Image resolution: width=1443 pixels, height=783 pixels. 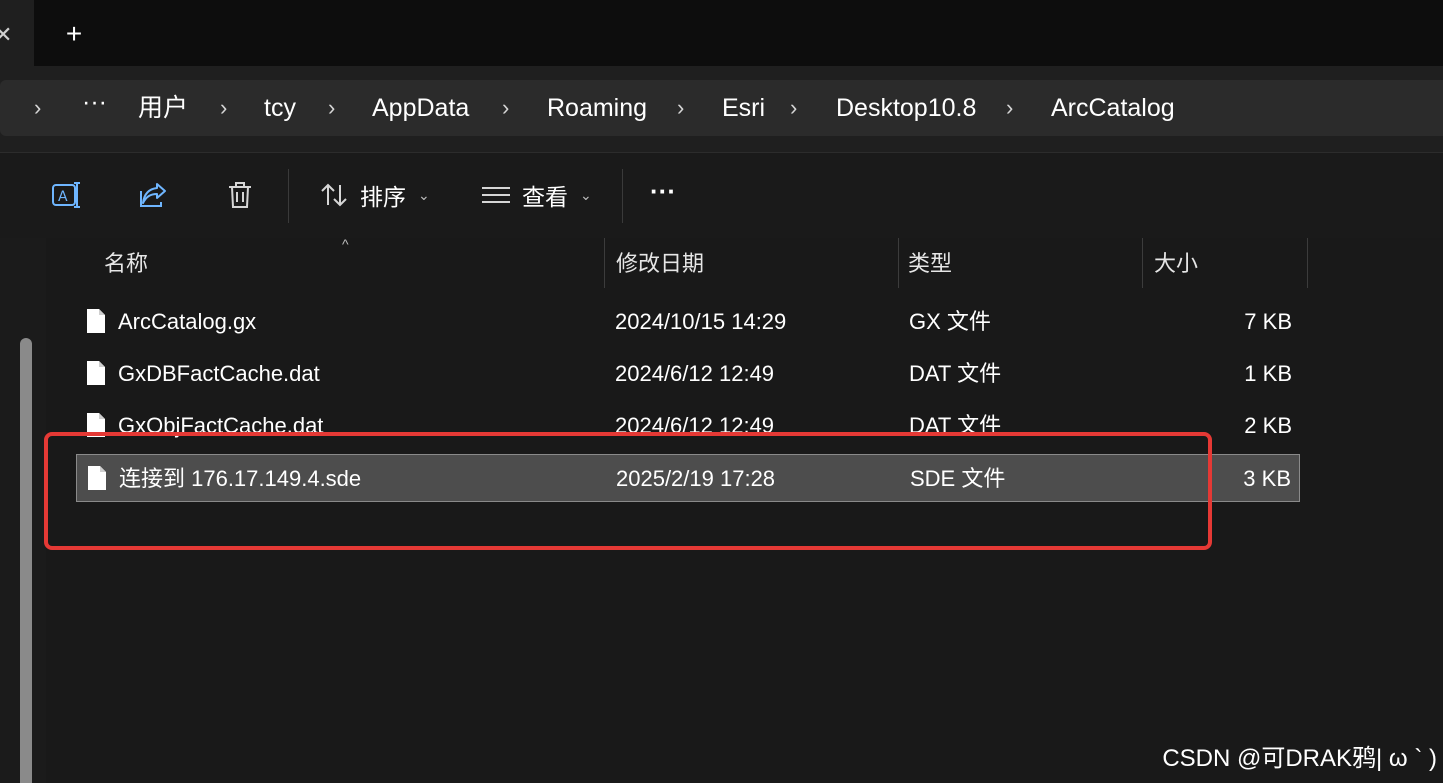 I want to click on file-modified: 2024/10/15 14:29, so click(x=701, y=321).